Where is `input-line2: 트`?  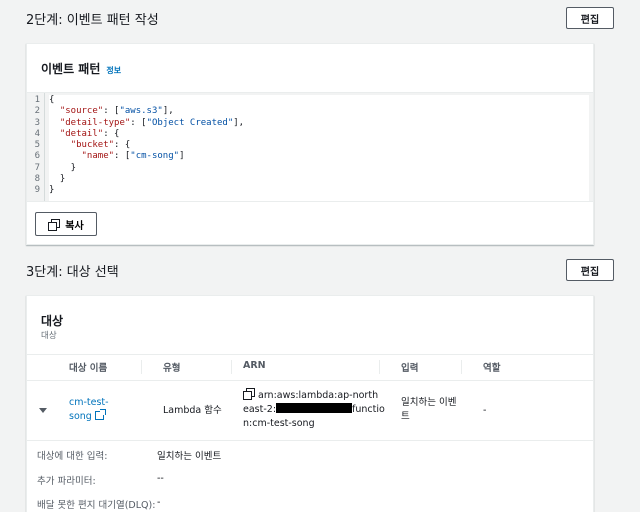 input-line2: 트 is located at coordinates (405, 416).